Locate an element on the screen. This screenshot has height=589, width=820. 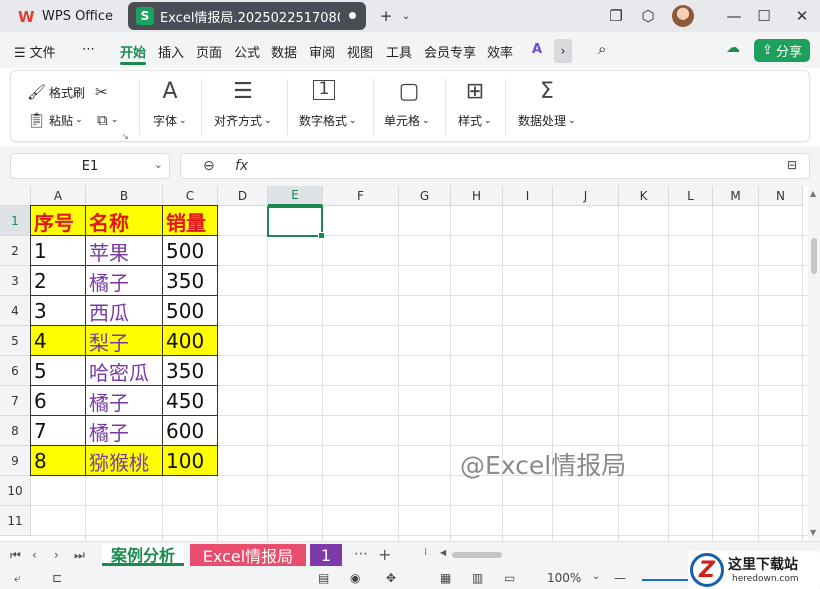
table-header-cell: 销量 is located at coordinates (190, 221).